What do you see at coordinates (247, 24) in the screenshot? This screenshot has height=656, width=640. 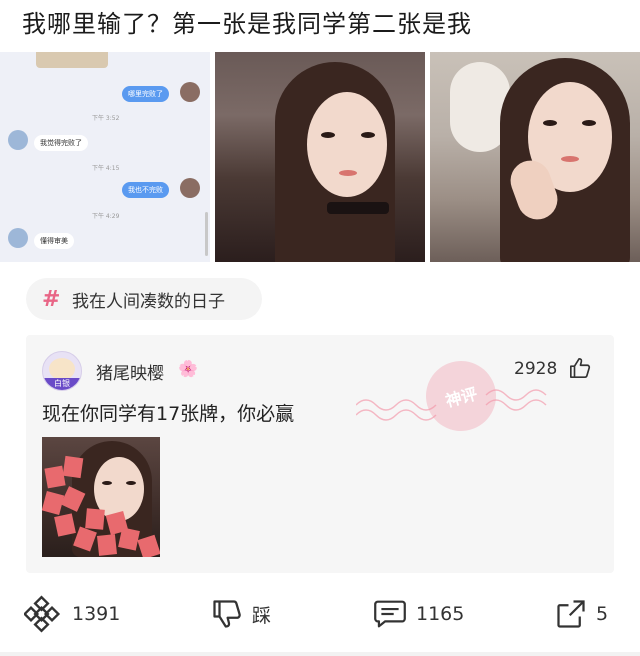 I see `post-title: 我哪里输了？第一张是我同学第二张是我` at bounding box center [247, 24].